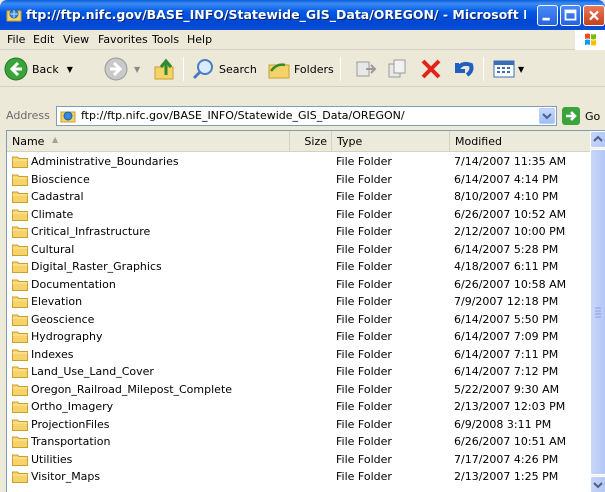  What do you see at coordinates (570, 15) in the screenshot?
I see `maximize-button` at bounding box center [570, 15].